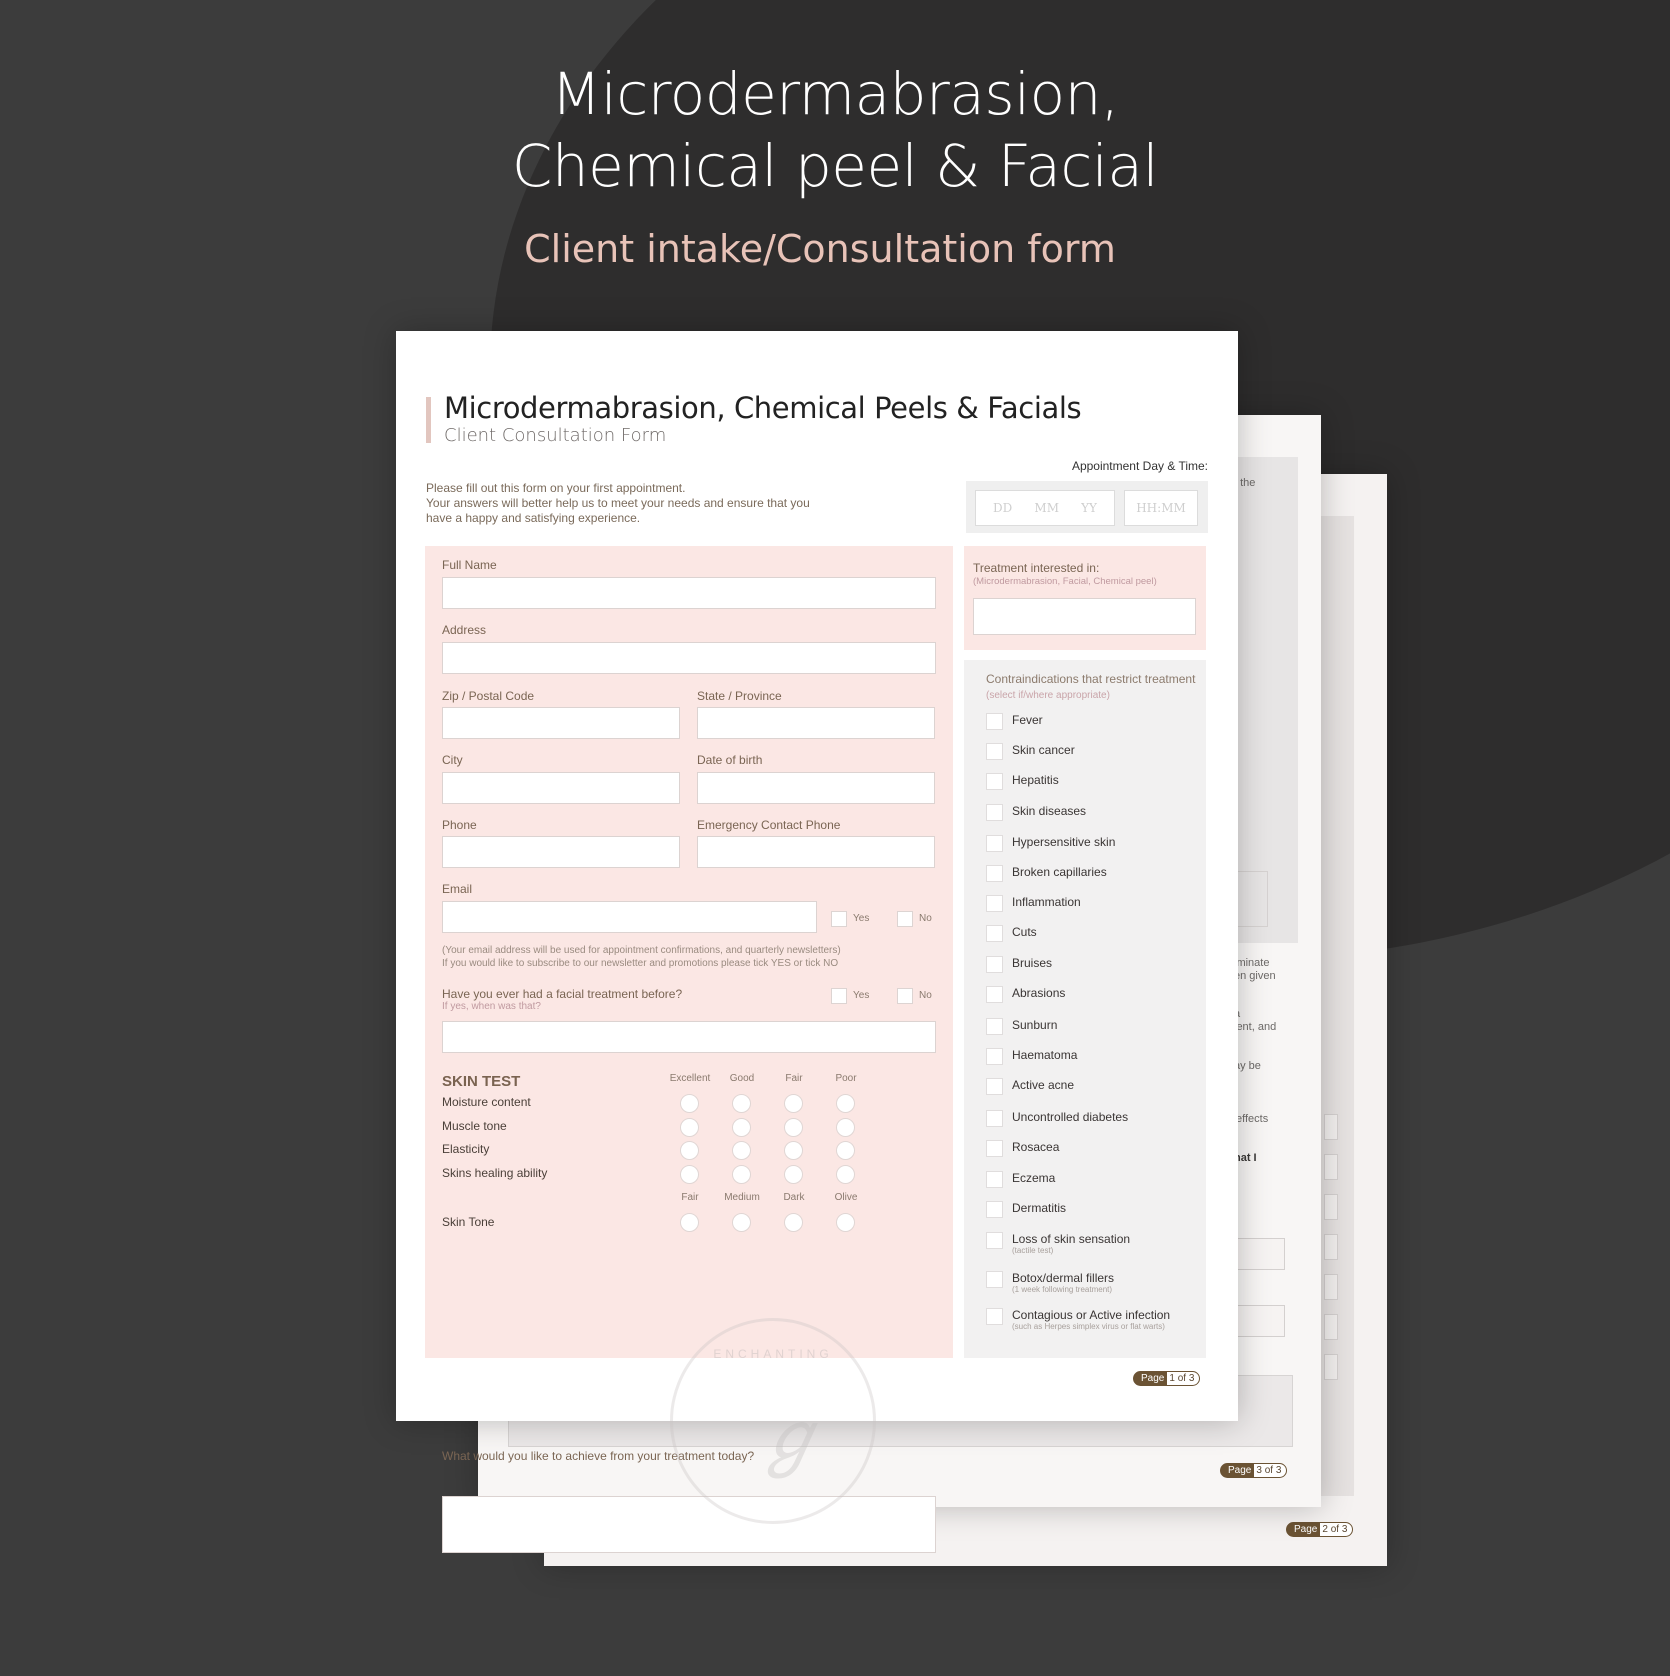 The image size is (1670, 1676). What do you see at coordinates (1320, 1529) in the screenshot?
I see `page-badge: Page 2 of 3` at bounding box center [1320, 1529].